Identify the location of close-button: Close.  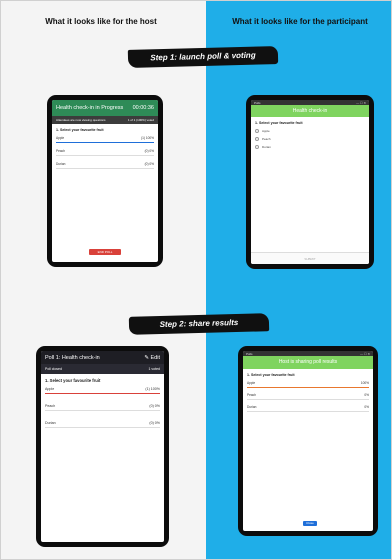
(310, 523).